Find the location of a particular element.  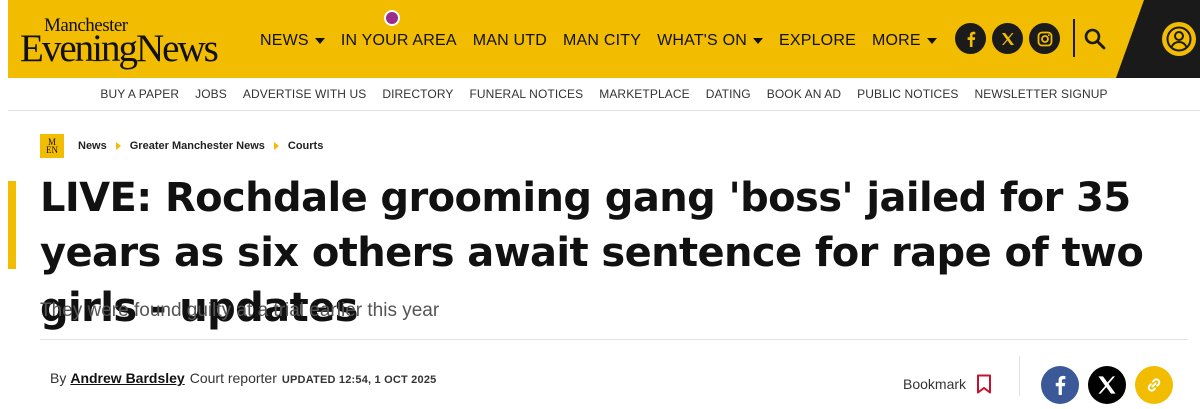

nav-item-news: NEWS is located at coordinates (292, 41).